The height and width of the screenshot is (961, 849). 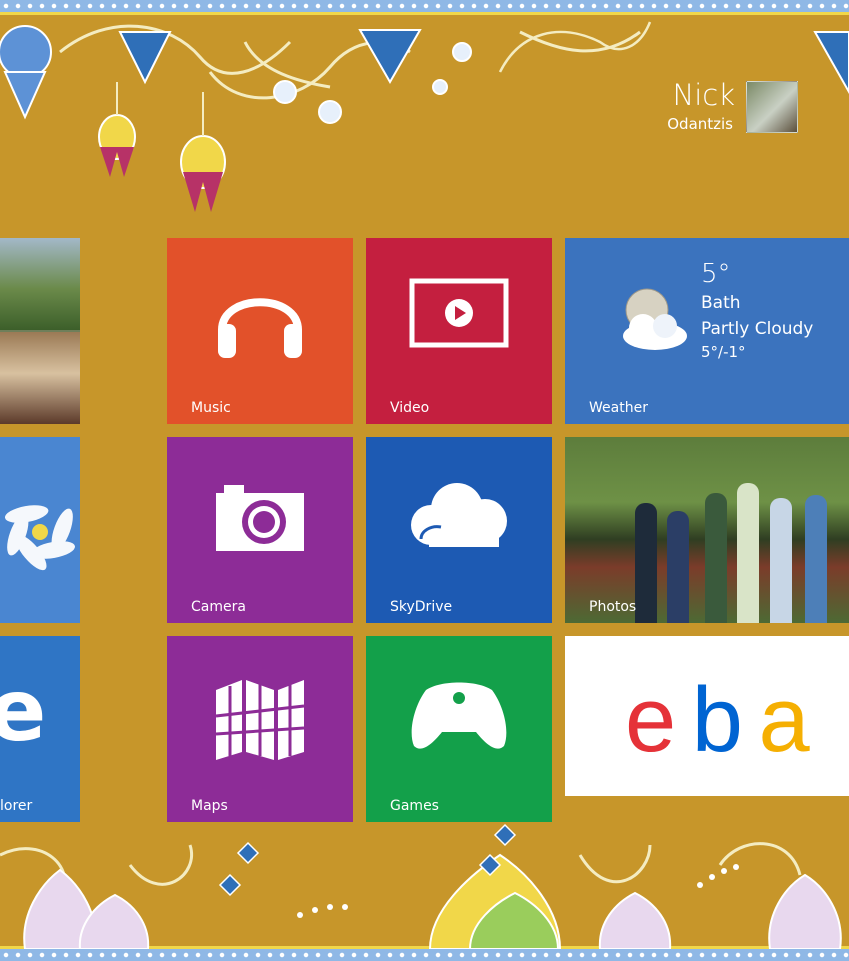 What do you see at coordinates (40, 284) in the screenshot?
I see `people-photo-top` at bounding box center [40, 284].